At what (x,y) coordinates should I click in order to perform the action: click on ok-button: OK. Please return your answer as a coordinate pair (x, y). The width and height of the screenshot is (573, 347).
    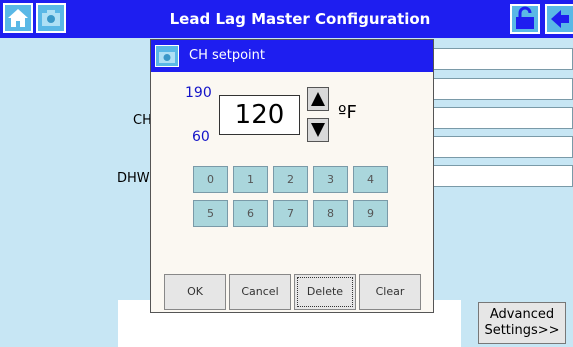
    Looking at the image, I should click on (195, 292).